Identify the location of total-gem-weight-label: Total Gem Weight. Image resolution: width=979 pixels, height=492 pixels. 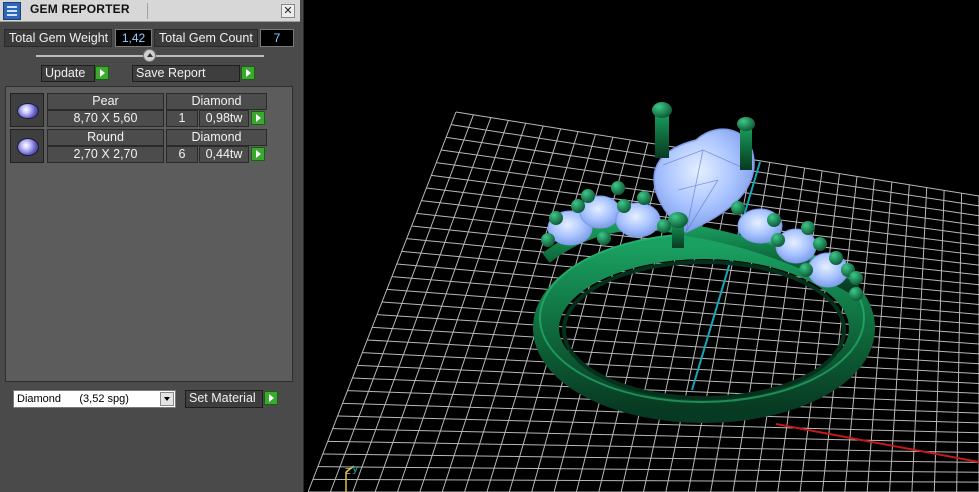
(58, 38).